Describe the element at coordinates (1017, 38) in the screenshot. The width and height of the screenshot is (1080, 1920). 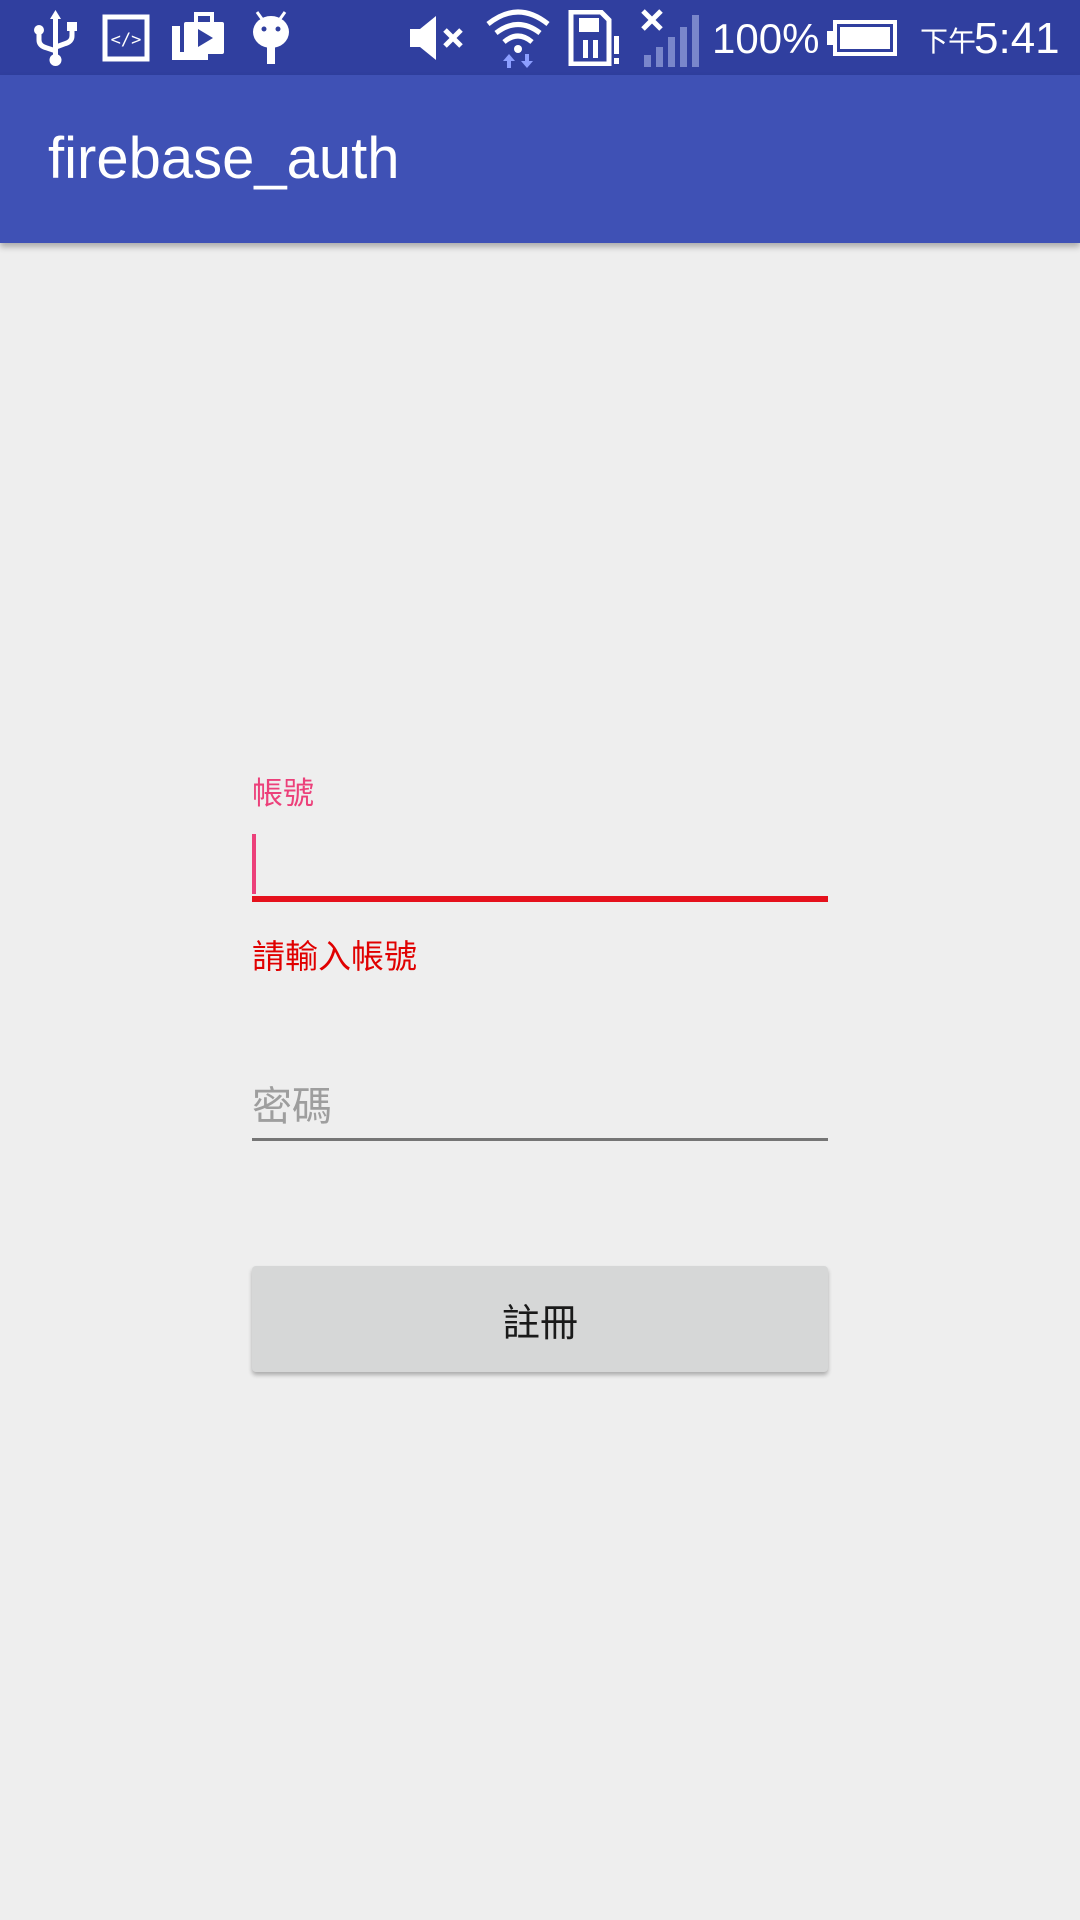
I see `clock-time: 5:41` at that location.